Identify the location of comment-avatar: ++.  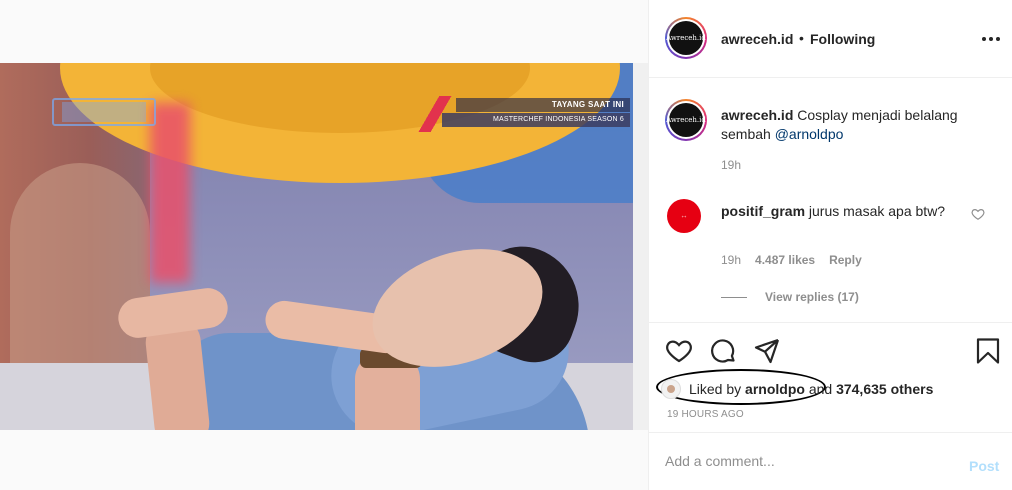
(684, 216).